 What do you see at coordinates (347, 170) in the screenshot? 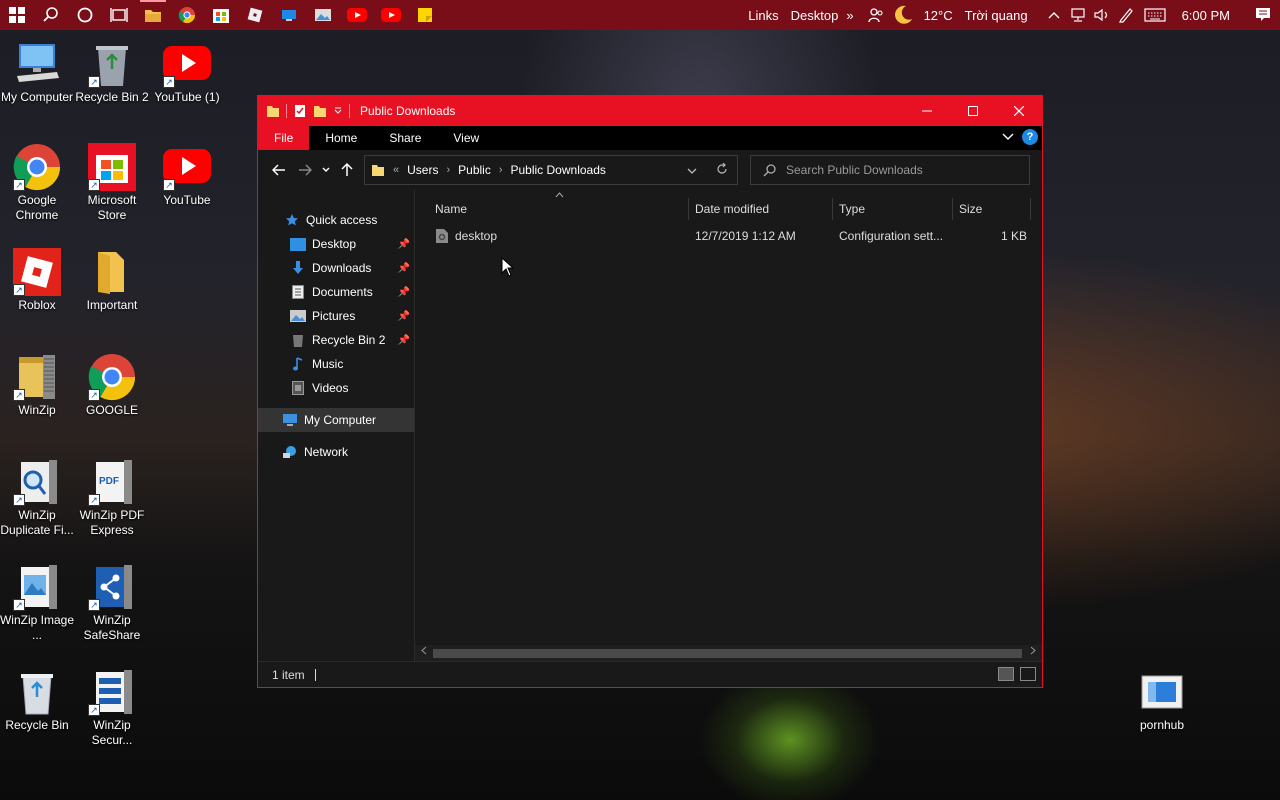
I see `up-button` at bounding box center [347, 170].